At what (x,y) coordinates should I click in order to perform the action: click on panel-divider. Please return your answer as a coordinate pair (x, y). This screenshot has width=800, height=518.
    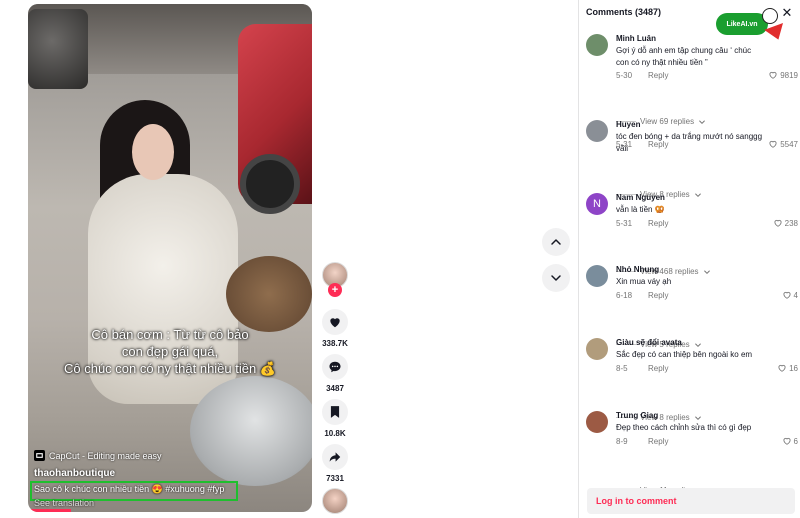
    Looking at the image, I should click on (578, 259).